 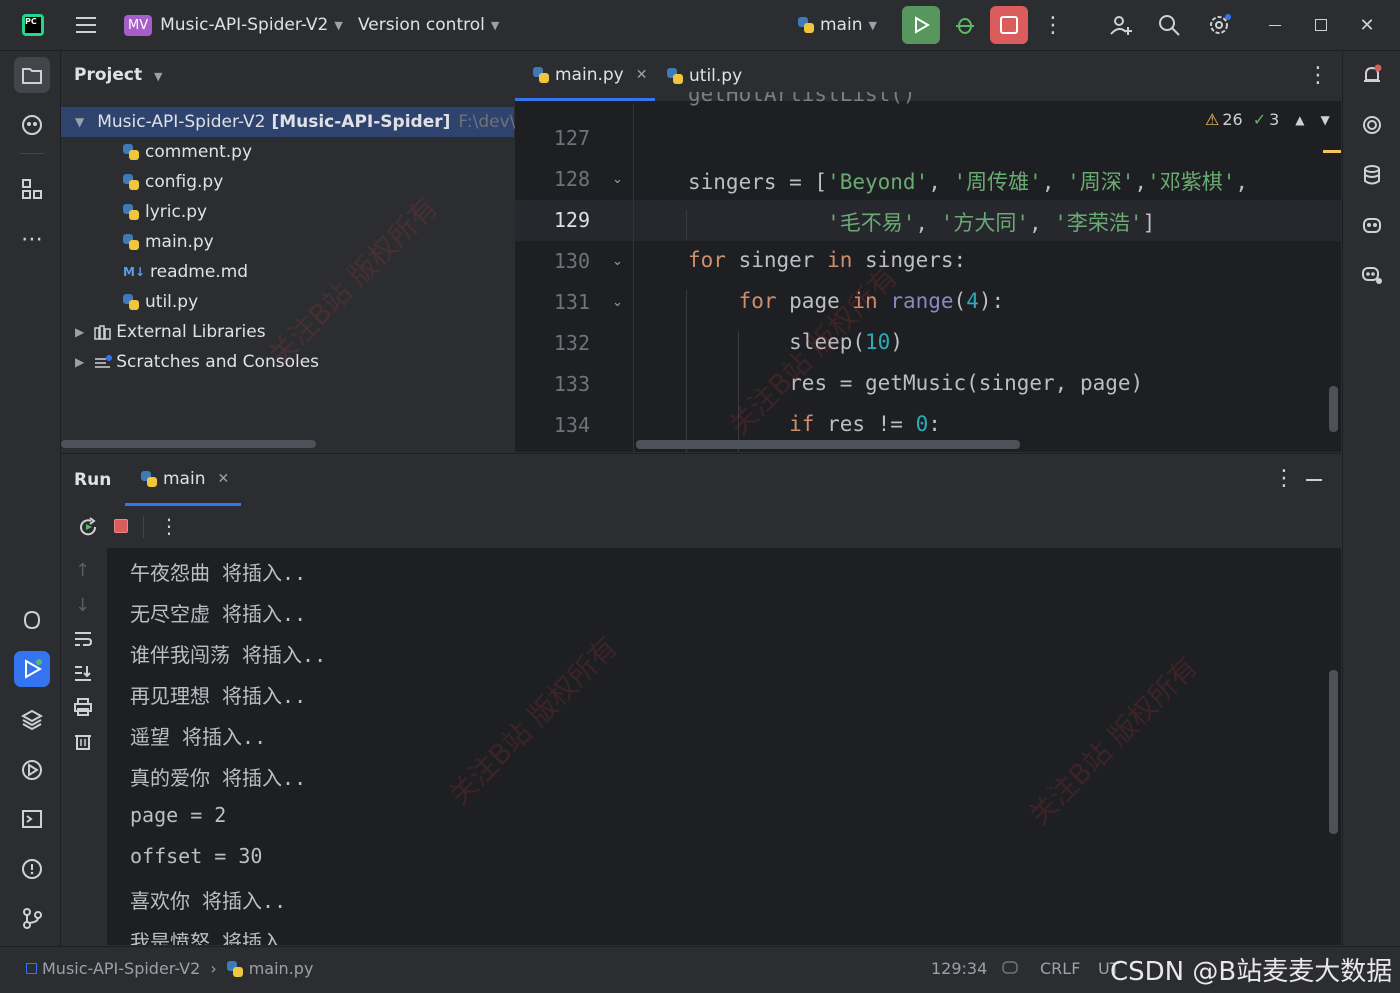 I want to click on close-window-icon: ✕, so click(x=1367, y=25).